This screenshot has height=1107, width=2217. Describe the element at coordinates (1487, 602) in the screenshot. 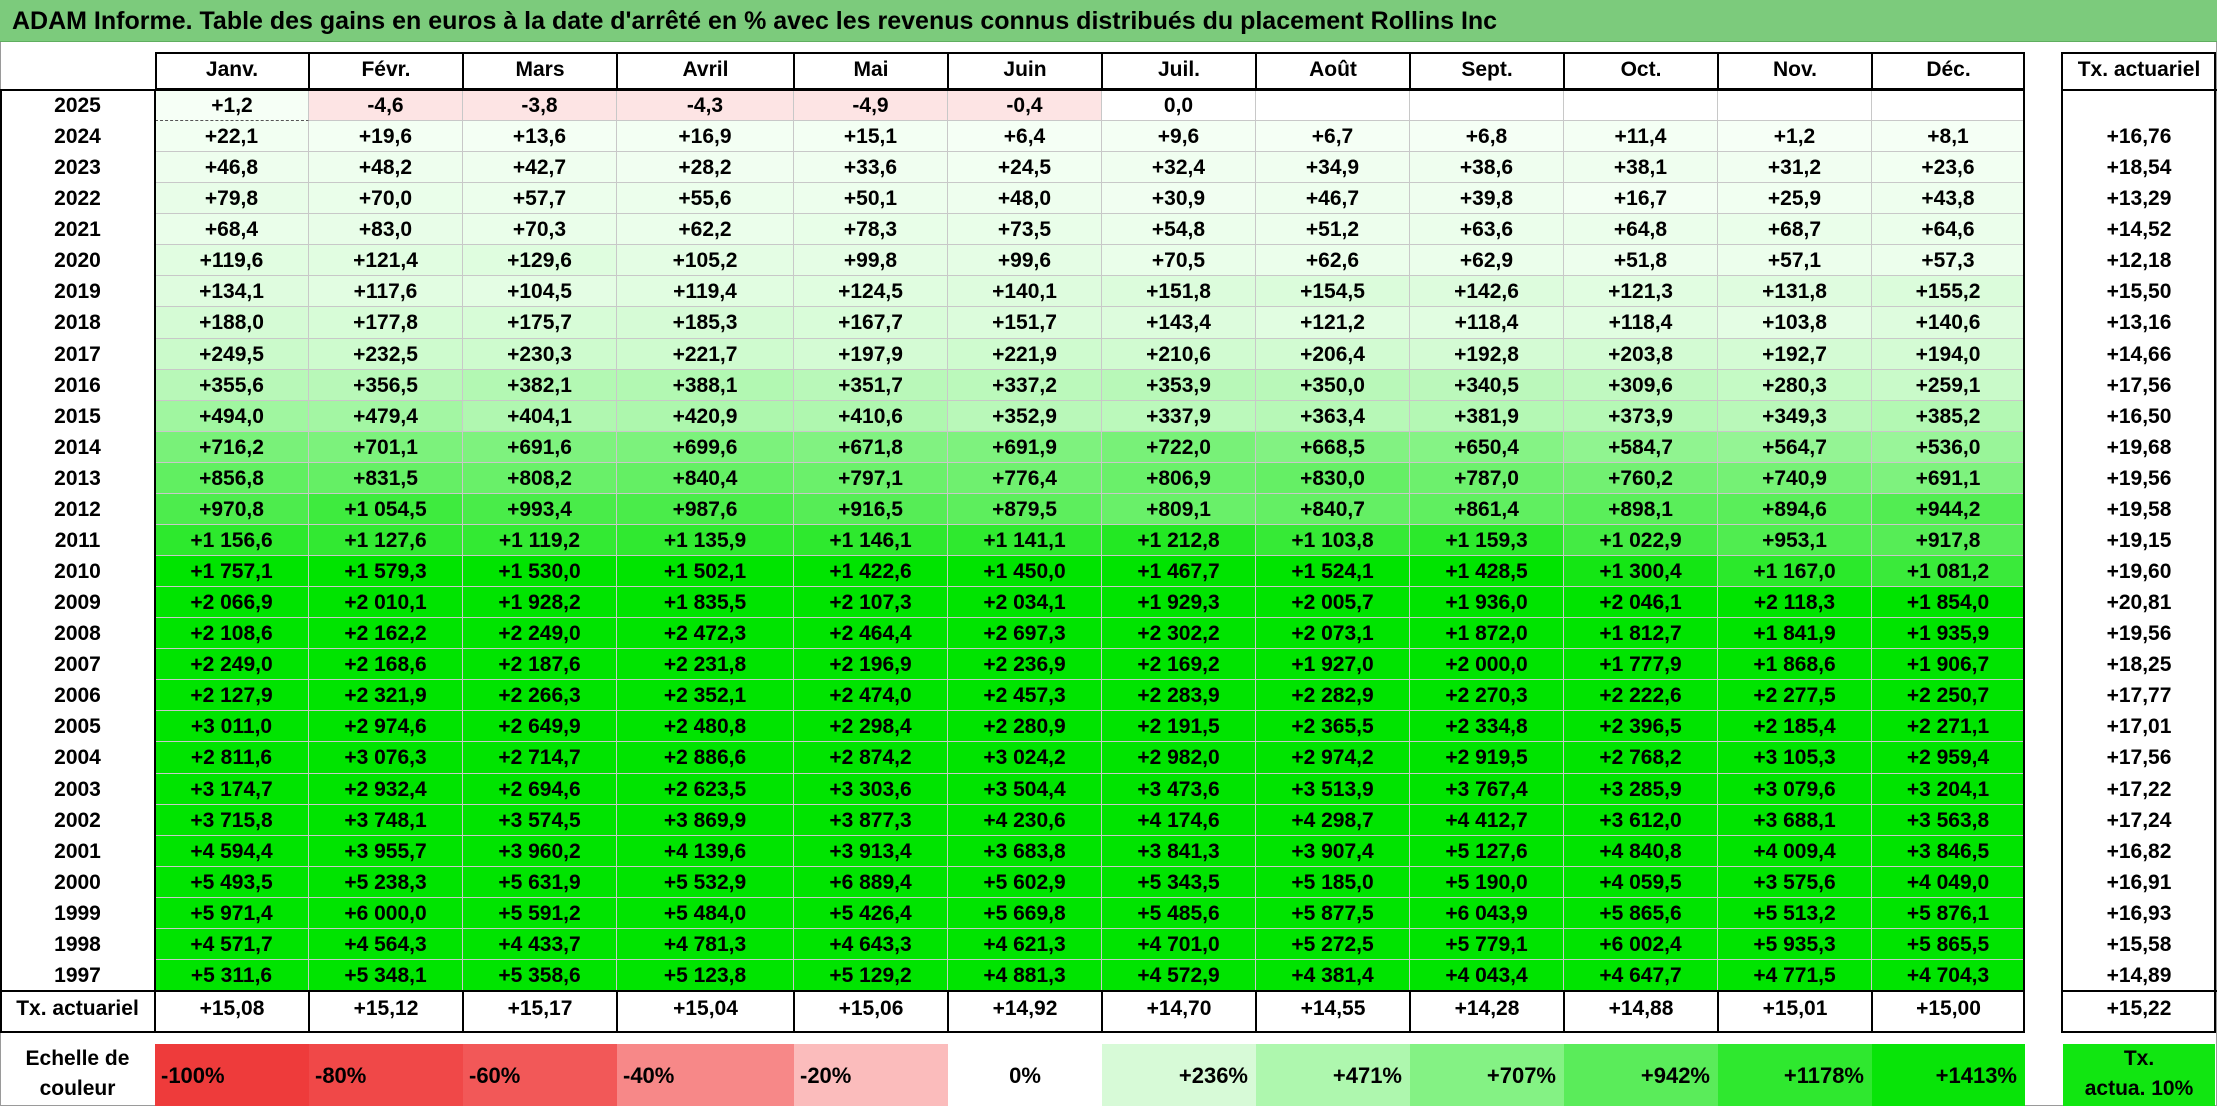

I see `gain-cell: +1 936,0` at that location.